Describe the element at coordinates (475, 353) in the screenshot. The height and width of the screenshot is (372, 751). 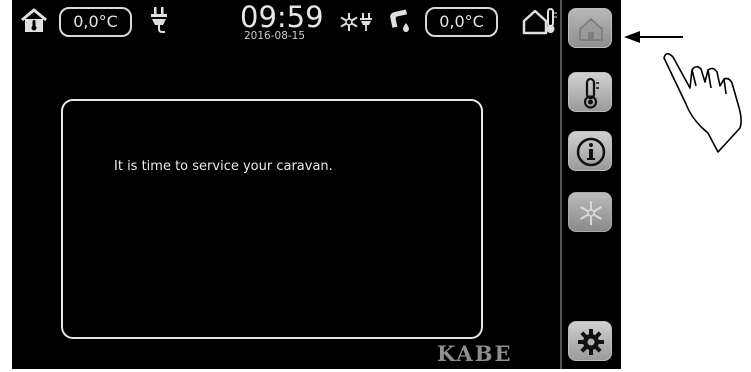
I see `brand-logo: KABE` at that location.